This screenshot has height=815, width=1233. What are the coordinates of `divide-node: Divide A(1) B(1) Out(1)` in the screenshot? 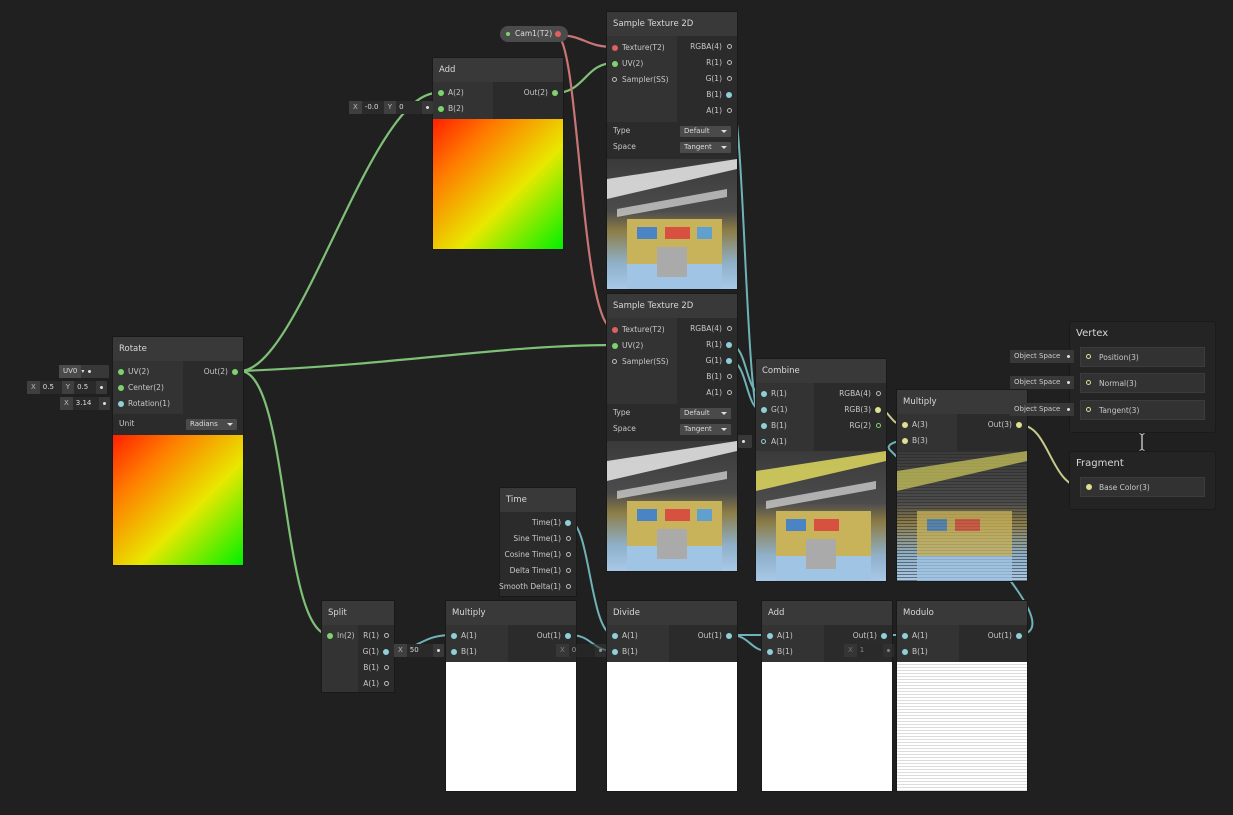 It's located at (672, 696).